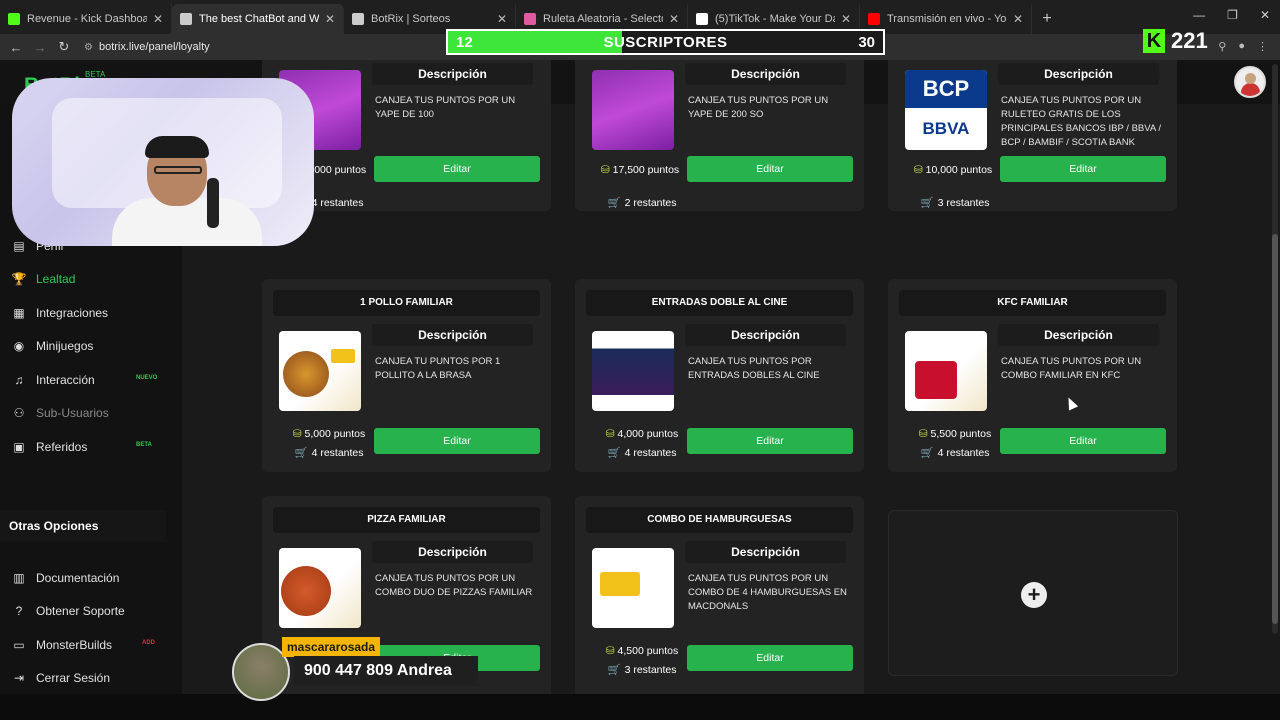 This screenshot has width=1280, height=720. Describe the element at coordinates (1265, 15) in the screenshot. I see `close-window-icon: ✕` at that location.